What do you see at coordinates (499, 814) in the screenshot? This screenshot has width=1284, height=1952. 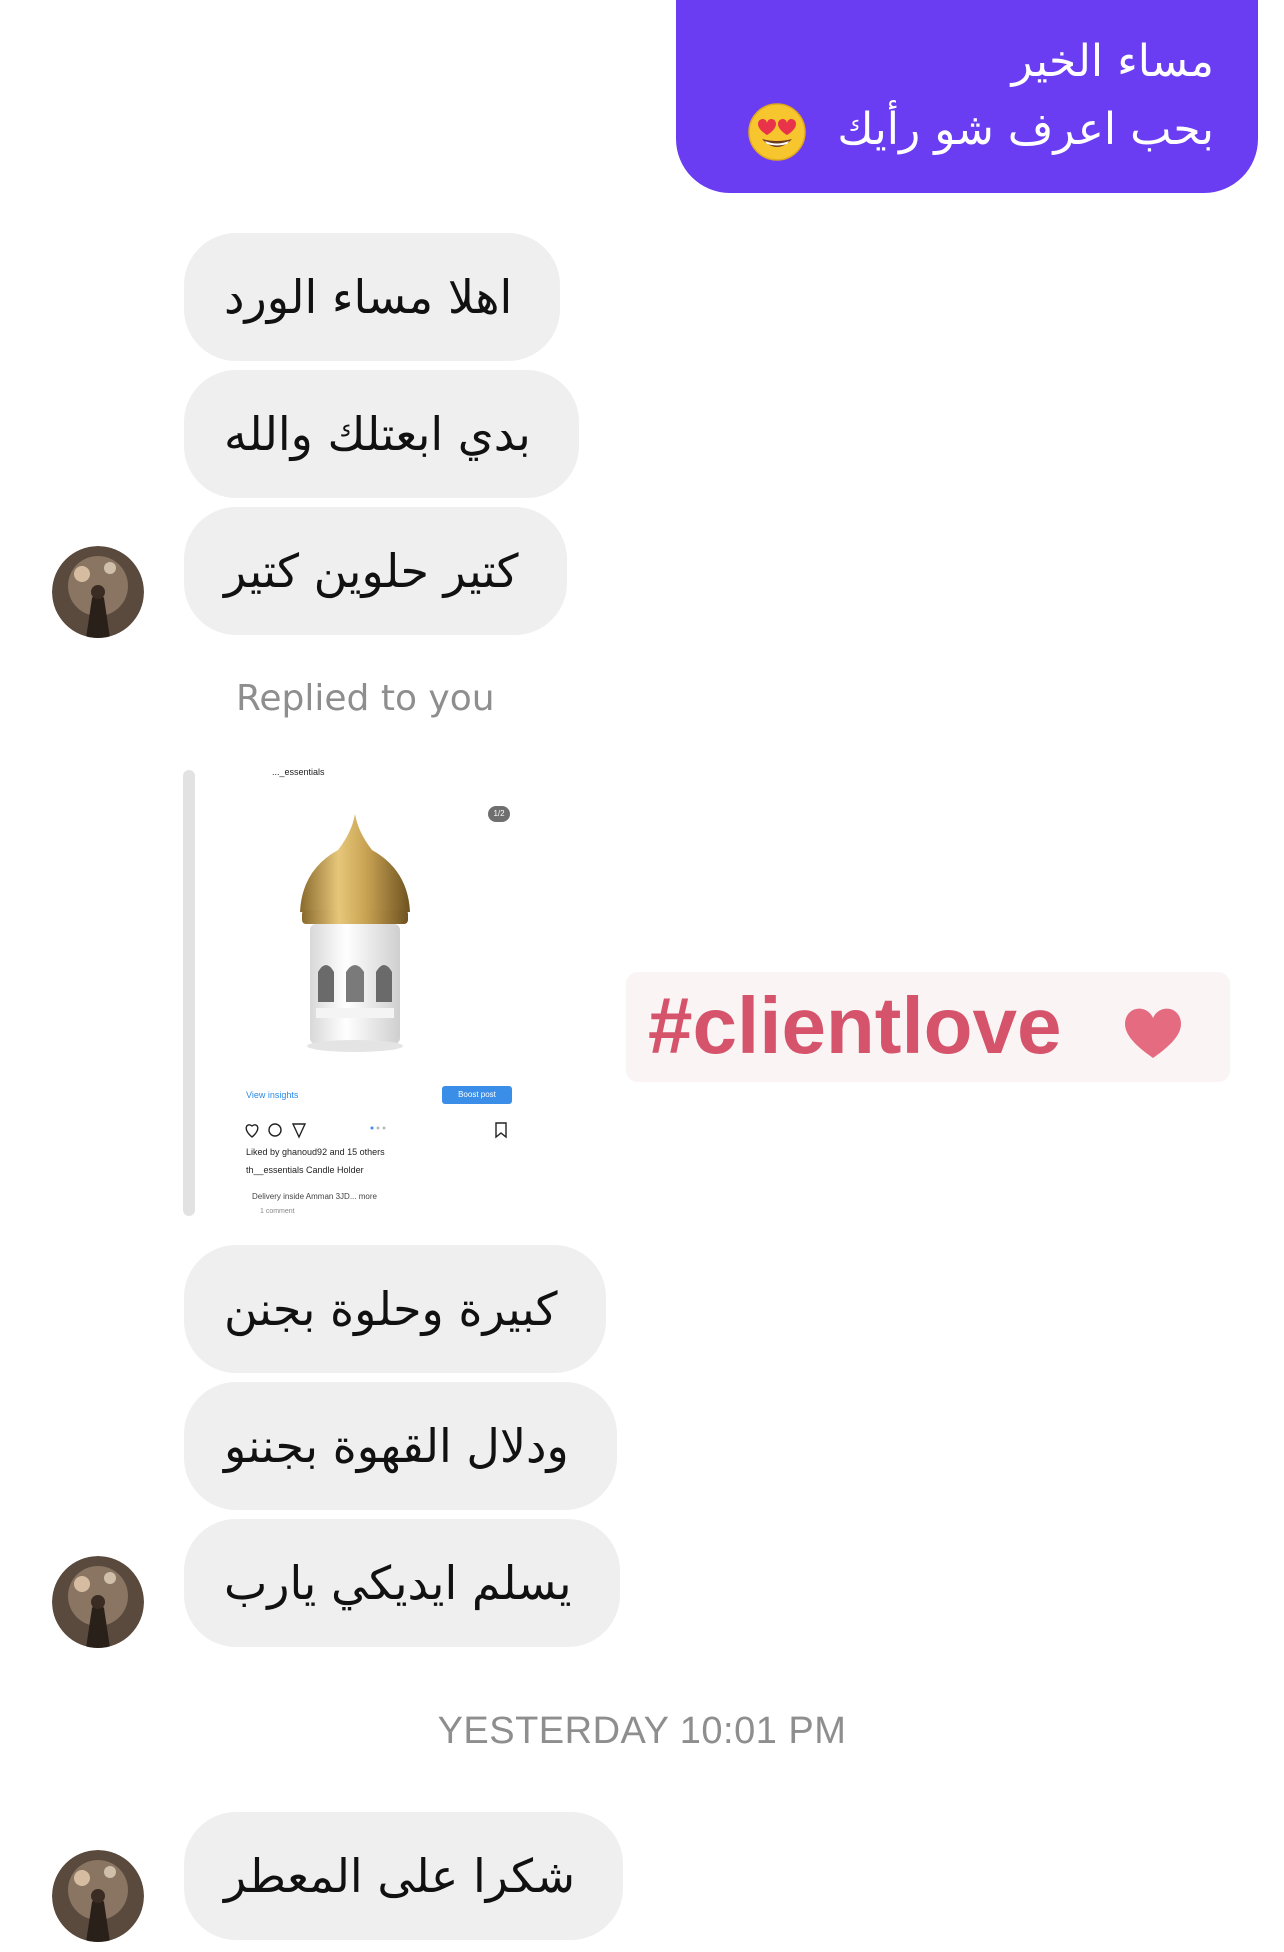 I see `story-counter: 1/2` at bounding box center [499, 814].